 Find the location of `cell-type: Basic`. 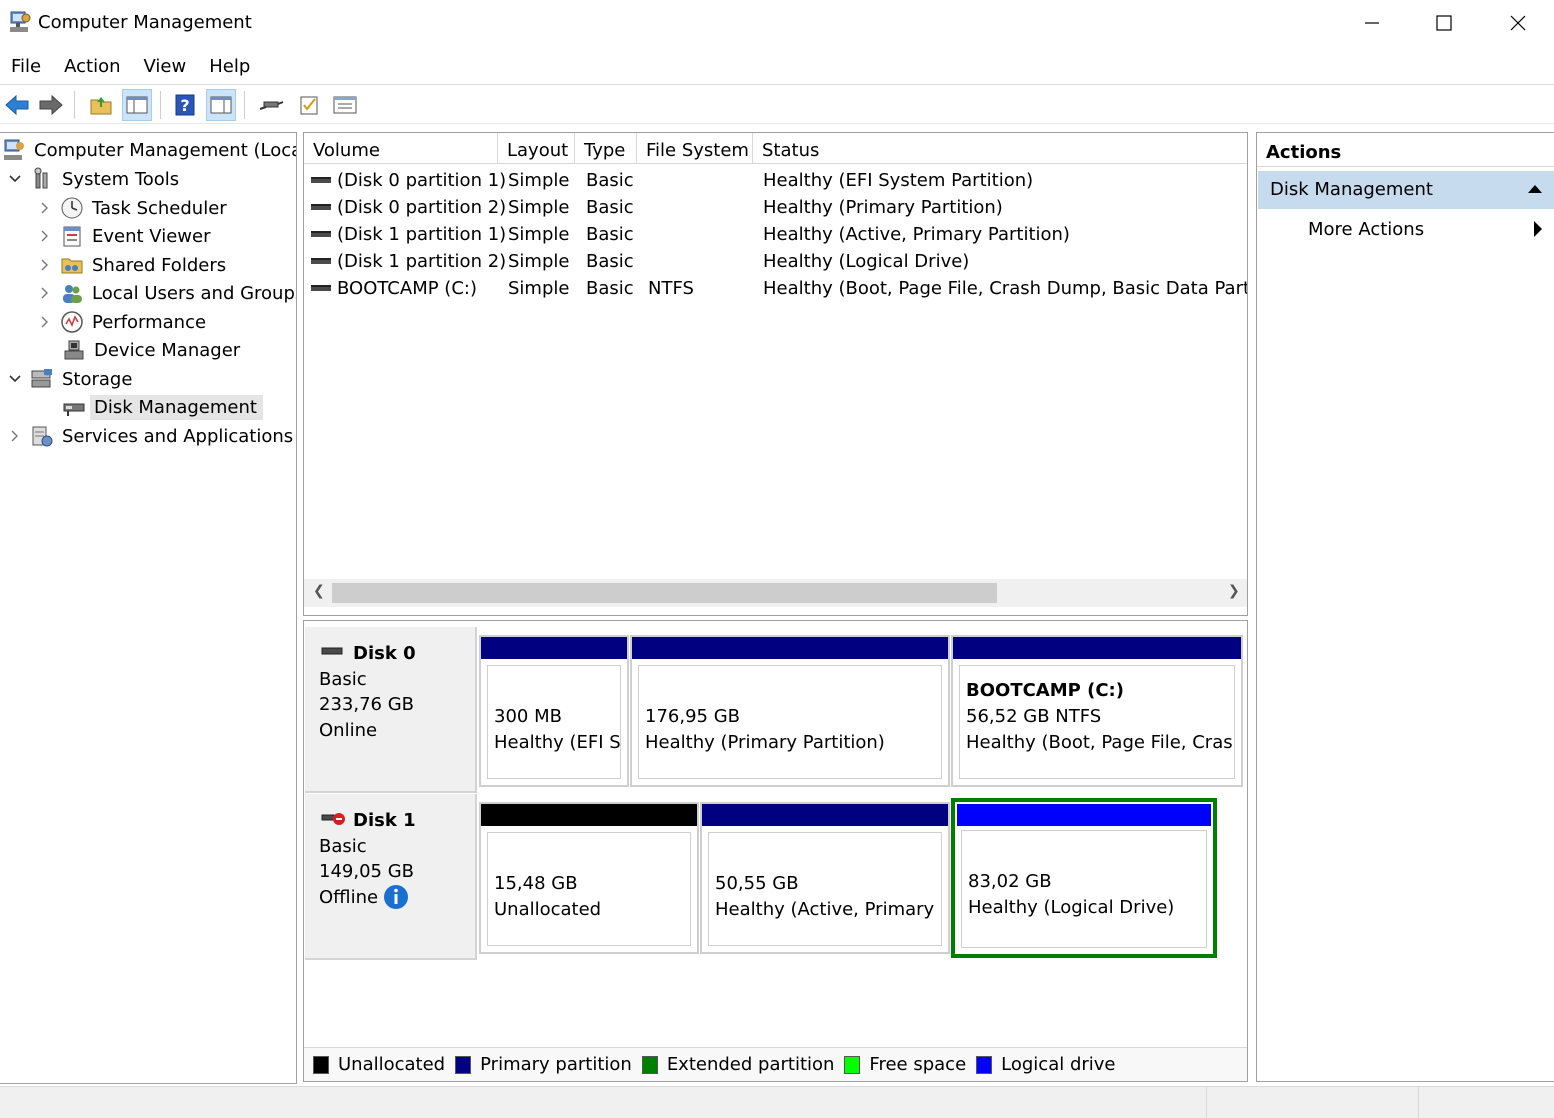

cell-type: Basic is located at coordinates (610, 180).